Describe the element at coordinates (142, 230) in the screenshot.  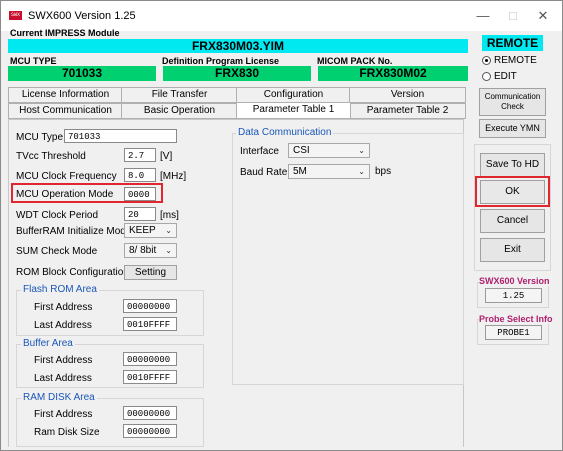
I see `bufferram-init-value: KEEP` at that location.